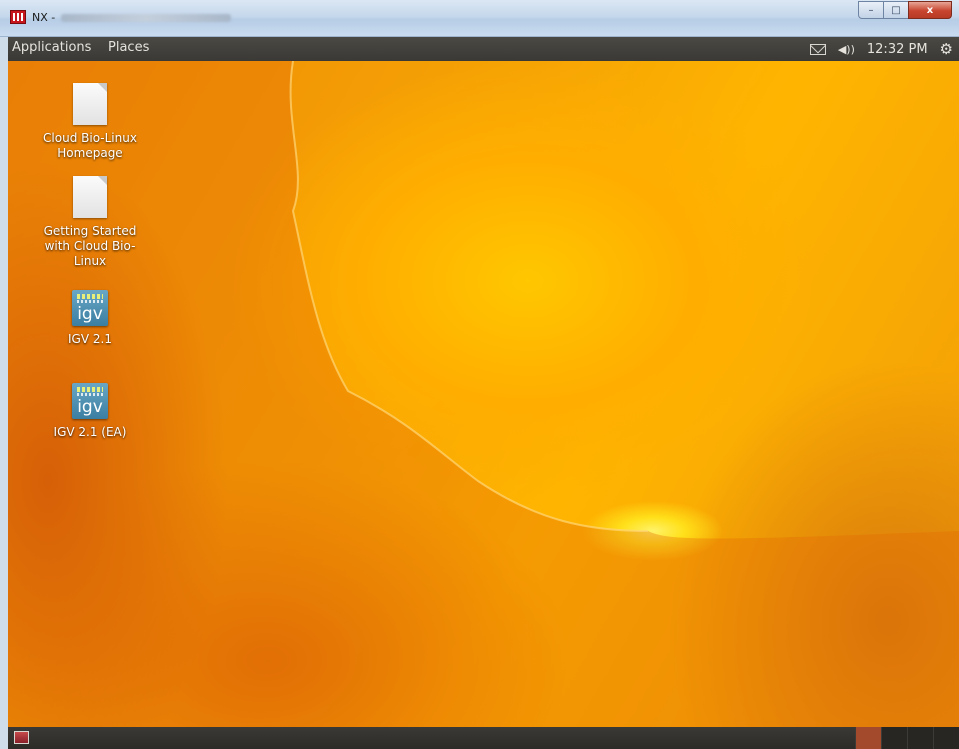 The height and width of the screenshot is (749, 959). I want to click on window-titlebar: NX - – □ x, so click(479, 18).